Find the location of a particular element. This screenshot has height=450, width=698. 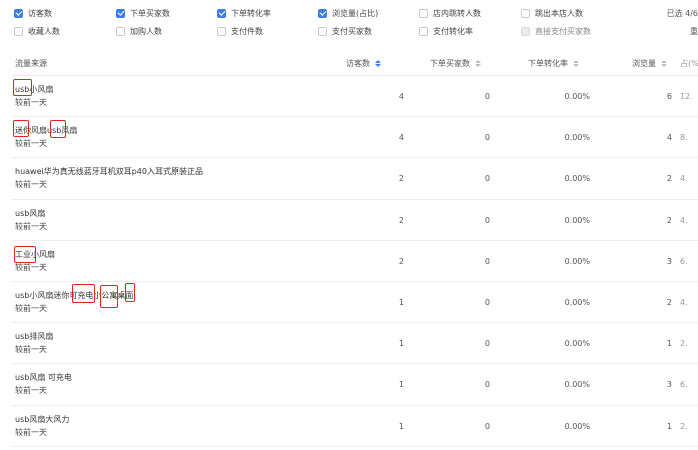

table-row: usb小风扇迷你可充电小公寓桌面 较前一天 1 0 0.00% 2 4. is located at coordinates (355, 303).